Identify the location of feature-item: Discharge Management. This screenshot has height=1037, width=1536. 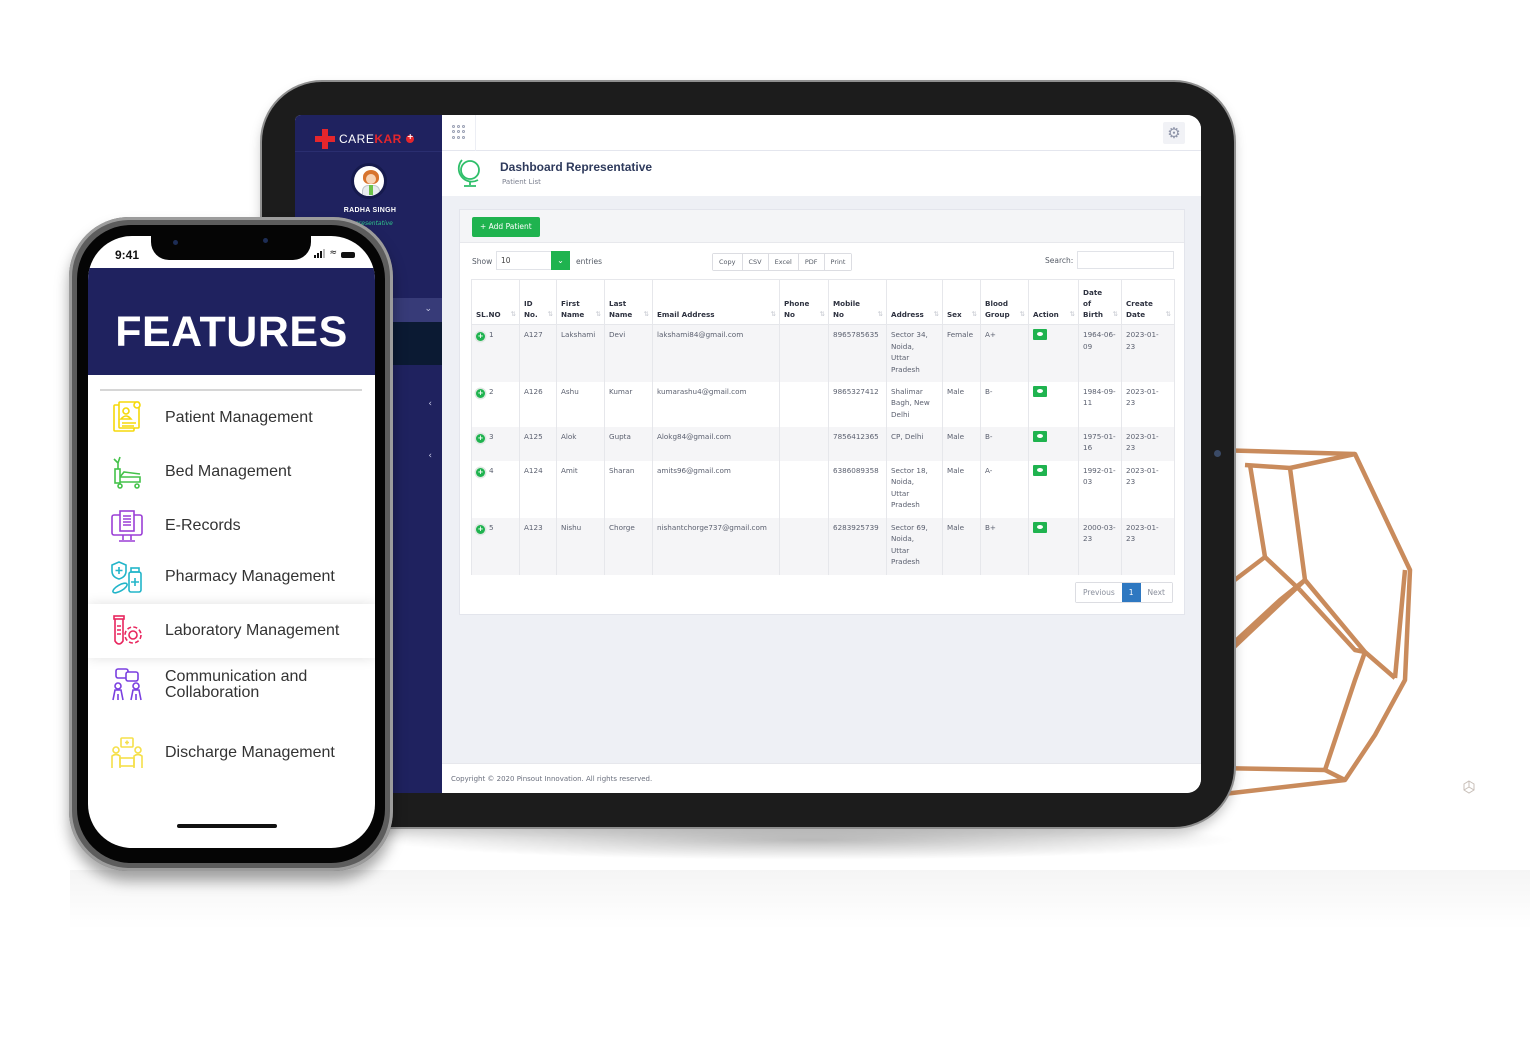
(231, 753).